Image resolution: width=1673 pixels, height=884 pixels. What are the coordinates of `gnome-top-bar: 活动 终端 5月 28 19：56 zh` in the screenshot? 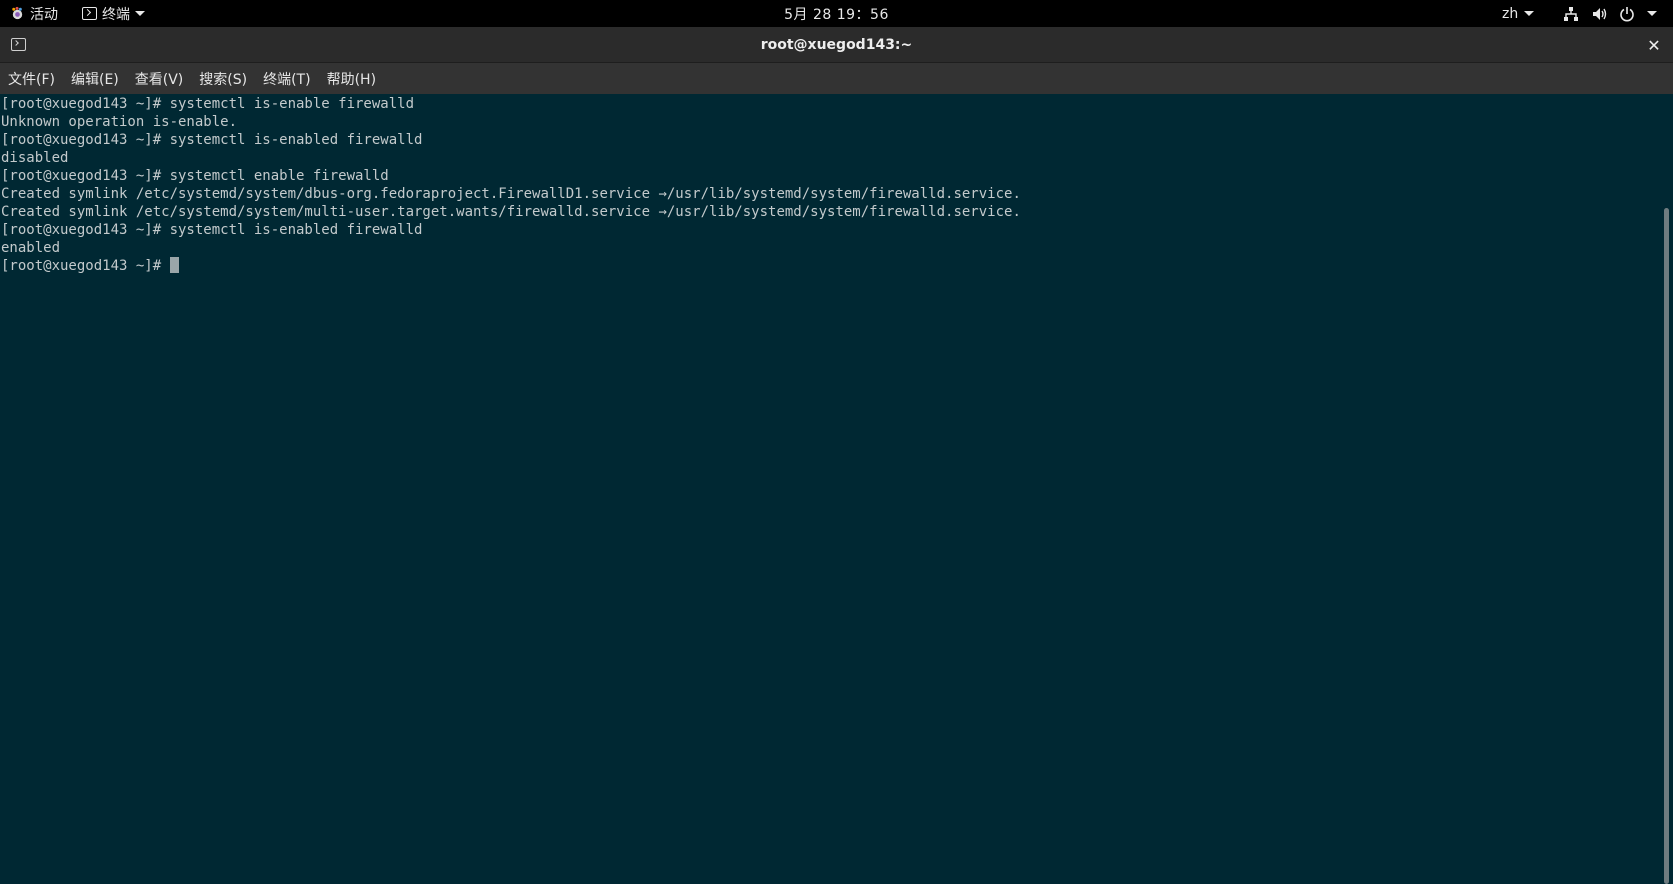 It's located at (836, 13).